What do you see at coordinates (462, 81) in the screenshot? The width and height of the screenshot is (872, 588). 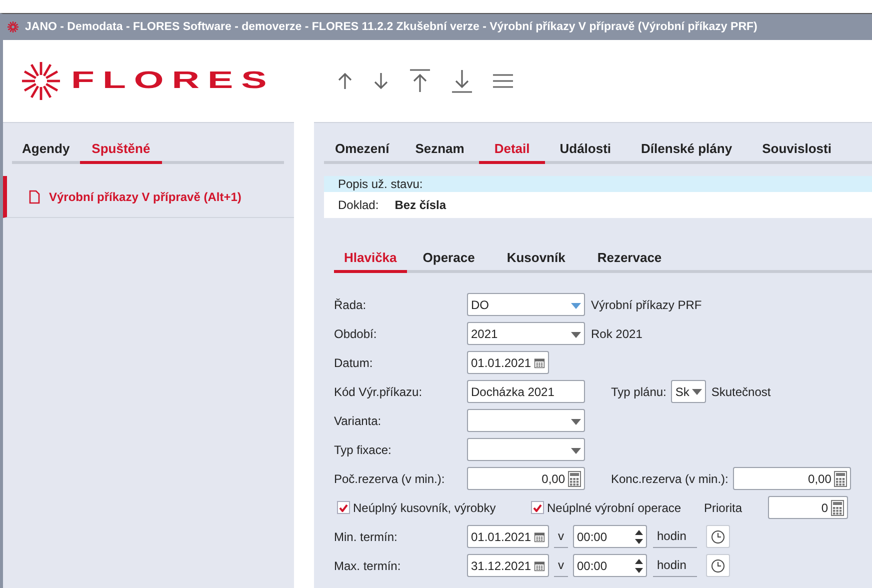 I see `arrow-to-bottom-icon` at bounding box center [462, 81].